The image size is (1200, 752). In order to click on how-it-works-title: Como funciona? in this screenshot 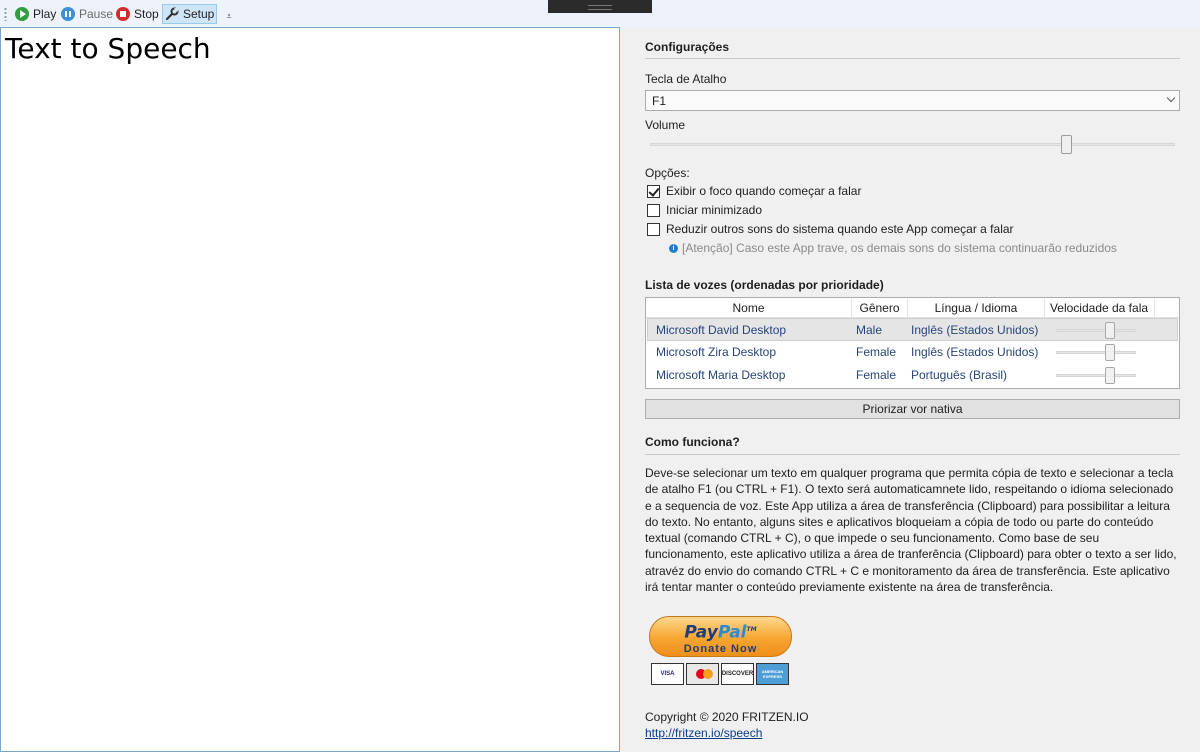, I will do `click(692, 442)`.